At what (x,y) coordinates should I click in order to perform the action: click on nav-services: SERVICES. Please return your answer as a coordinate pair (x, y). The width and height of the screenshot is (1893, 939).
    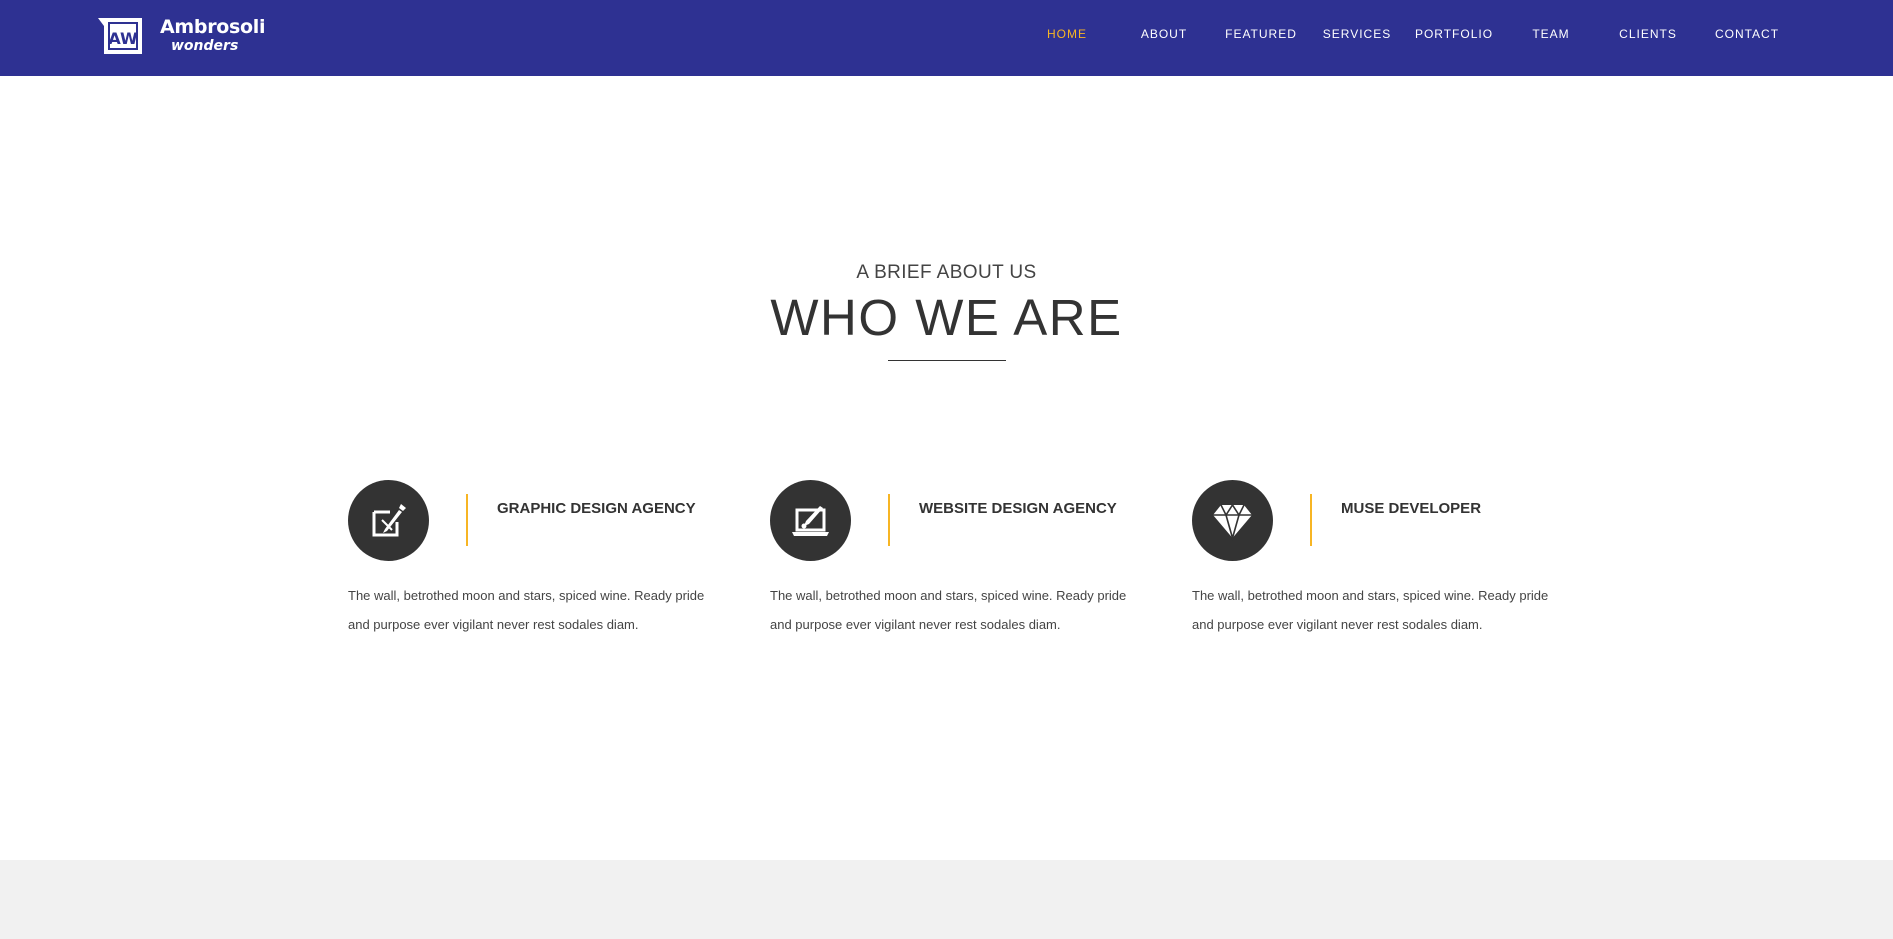
    Looking at the image, I should click on (1357, 34).